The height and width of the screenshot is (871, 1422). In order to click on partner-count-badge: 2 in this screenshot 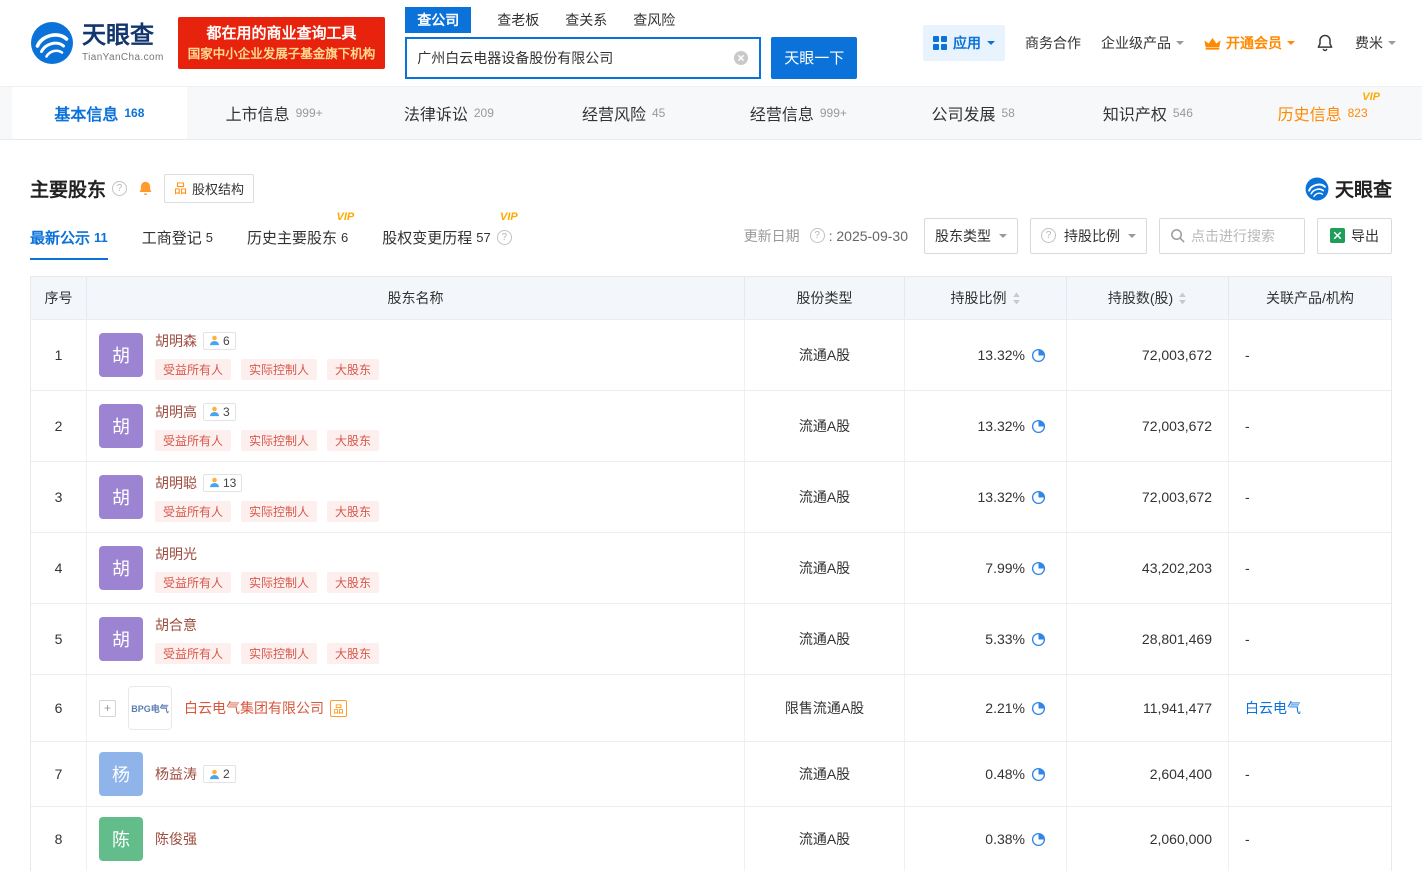, I will do `click(219, 774)`.